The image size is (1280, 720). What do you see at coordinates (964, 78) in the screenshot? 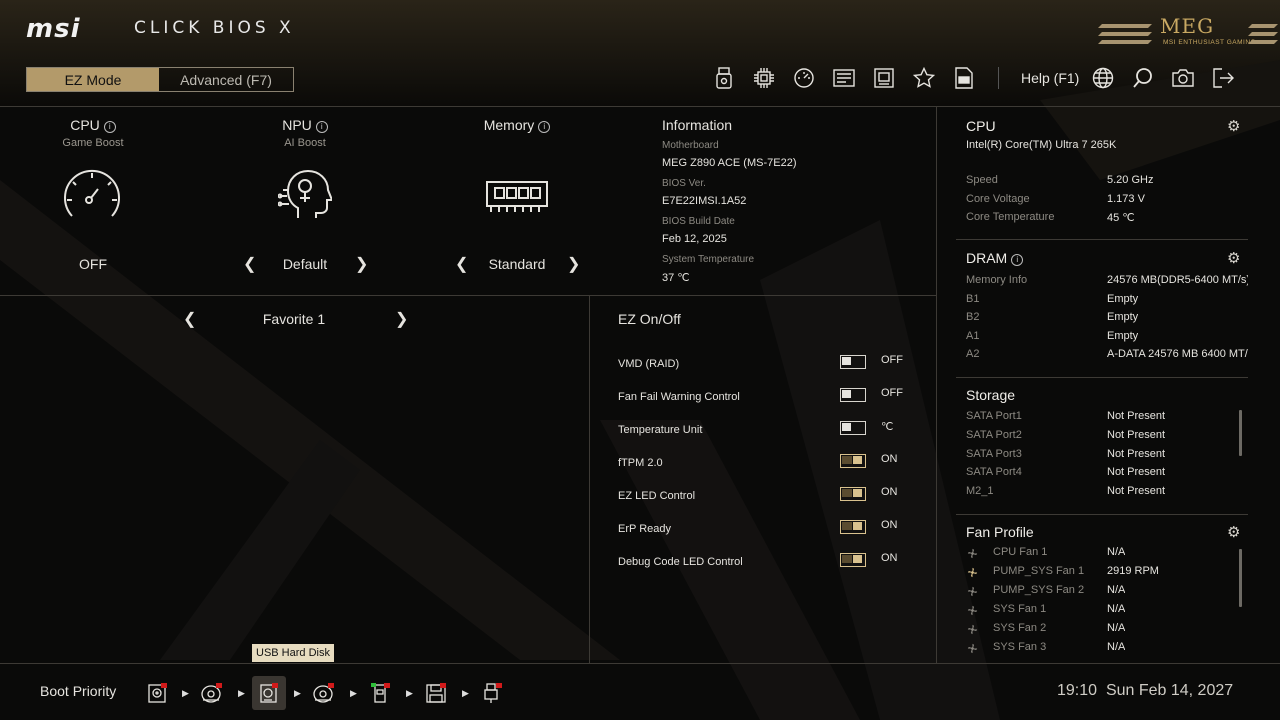
I see `bios-file-icon` at bounding box center [964, 78].